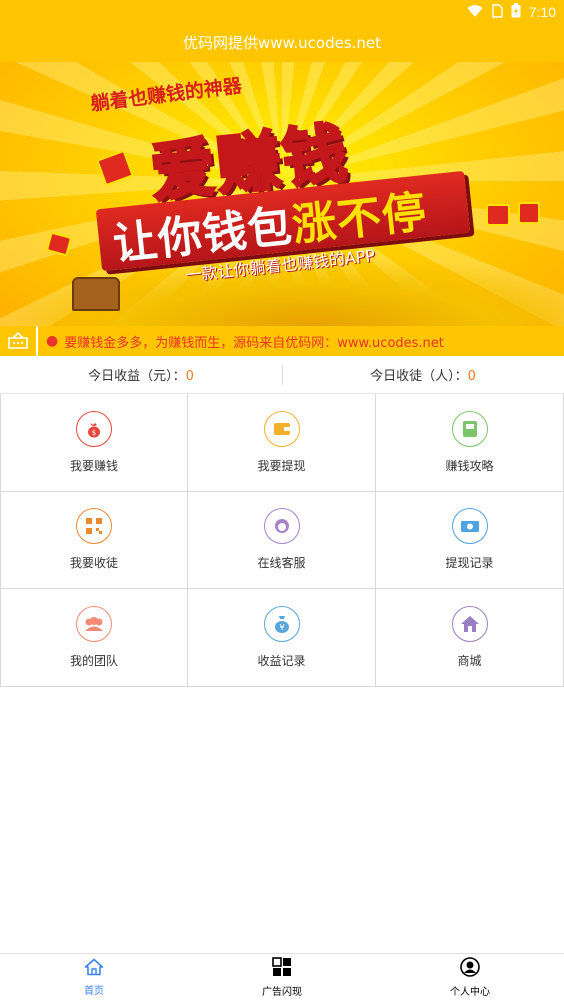 Image resolution: width=564 pixels, height=1001 pixels. I want to click on menu-label: 我要赚钱, so click(93, 465).